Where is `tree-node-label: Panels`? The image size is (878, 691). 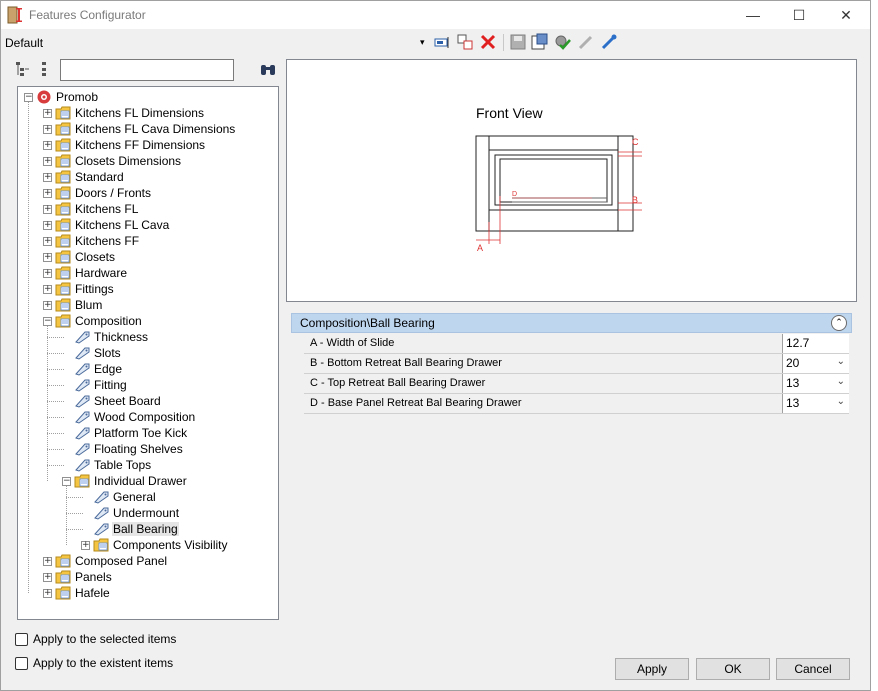 tree-node-label: Panels is located at coordinates (93, 577).